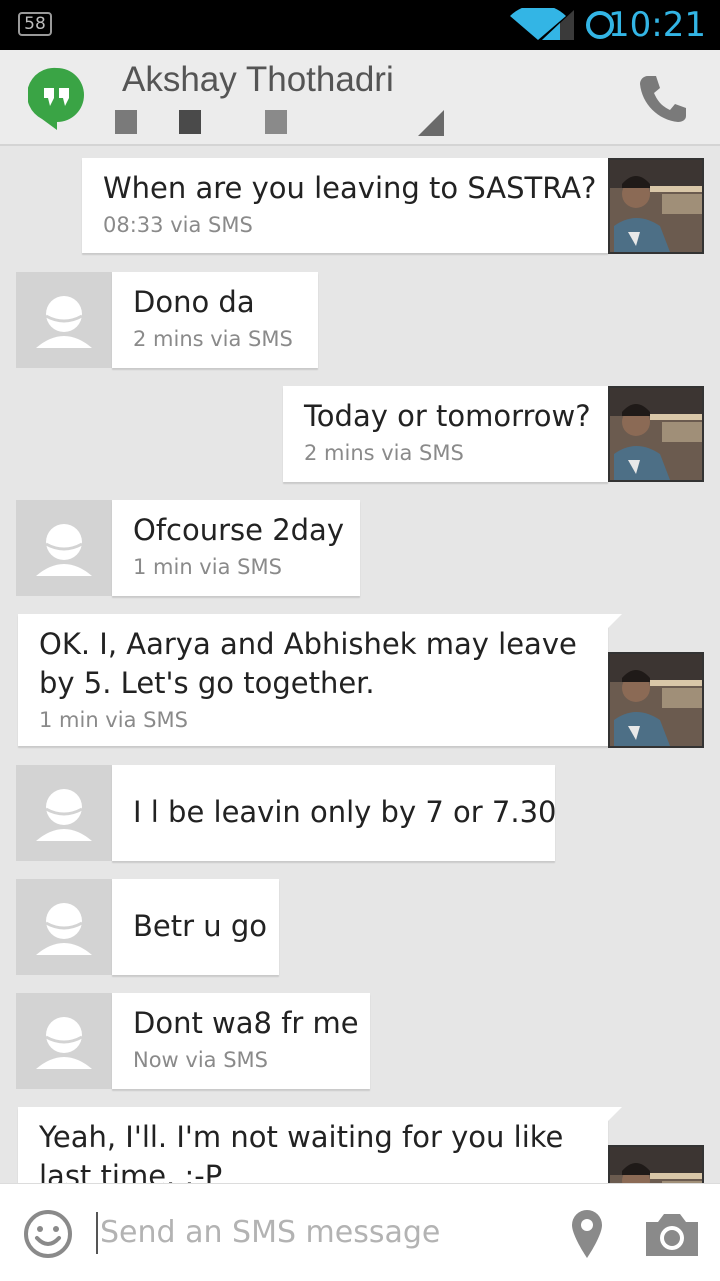 The height and width of the screenshot is (1281, 720). Describe the element at coordinates (194, 302) in the screenshot. I see `message-text: Dono da` at that location.